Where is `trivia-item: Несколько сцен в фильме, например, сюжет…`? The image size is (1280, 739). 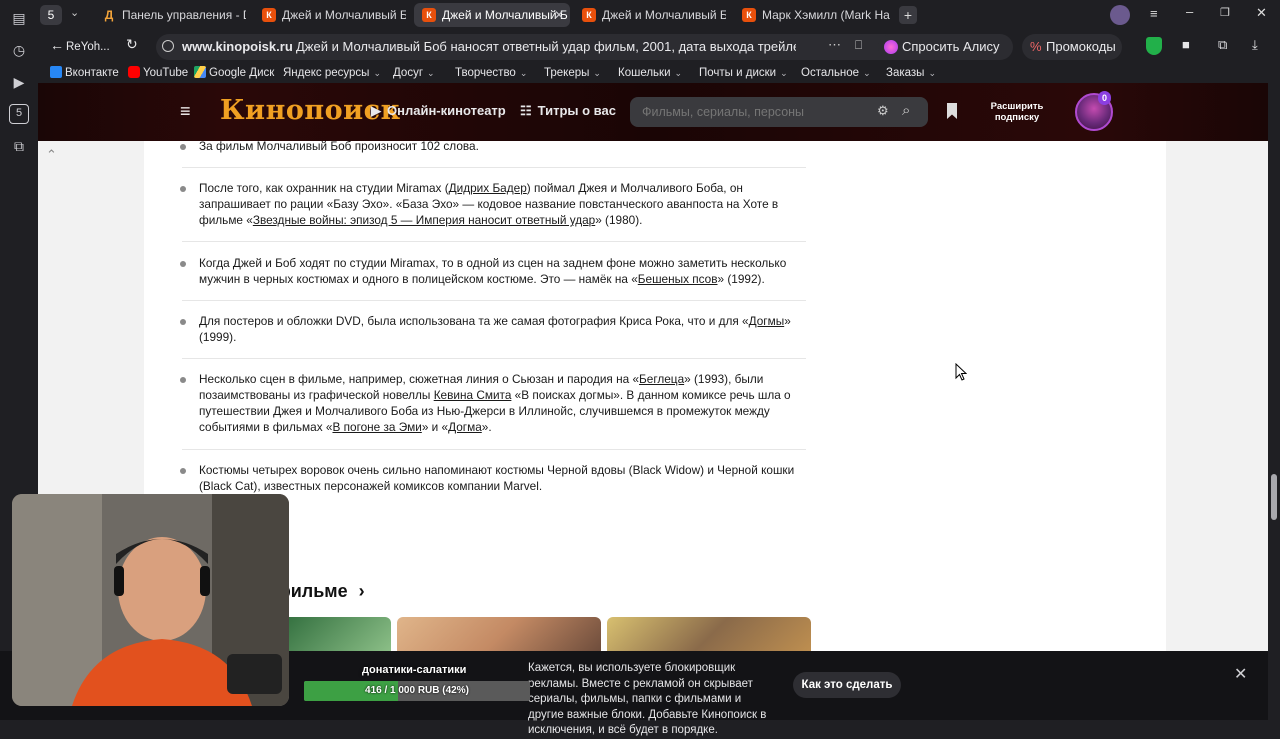 trivia-item: Несколько сцен в фильме, например, сюжет… is located at coordinates (492, 404).